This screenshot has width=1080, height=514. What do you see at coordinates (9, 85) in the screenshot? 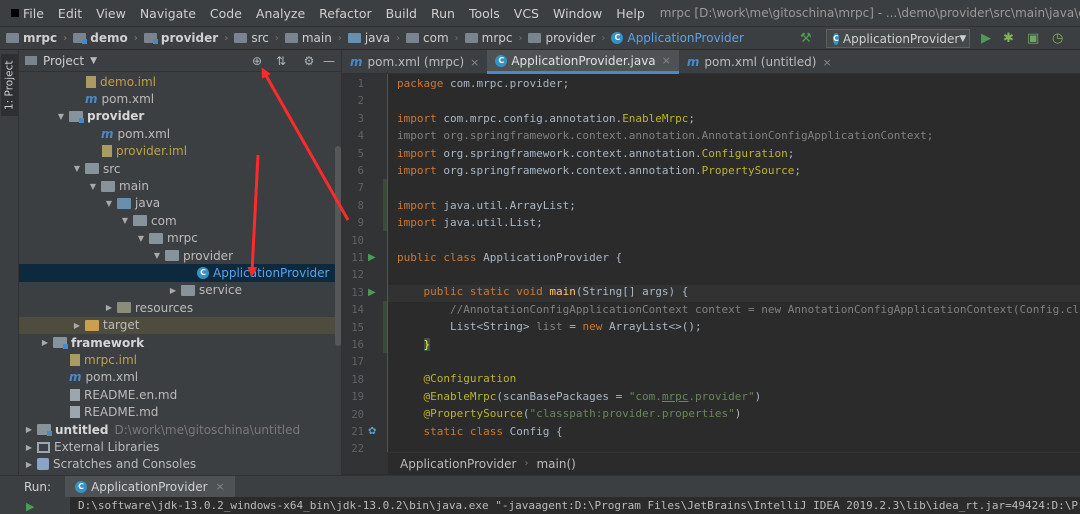
I see `project-tool-tab: 1: Project` at bounding box center [9, 85].